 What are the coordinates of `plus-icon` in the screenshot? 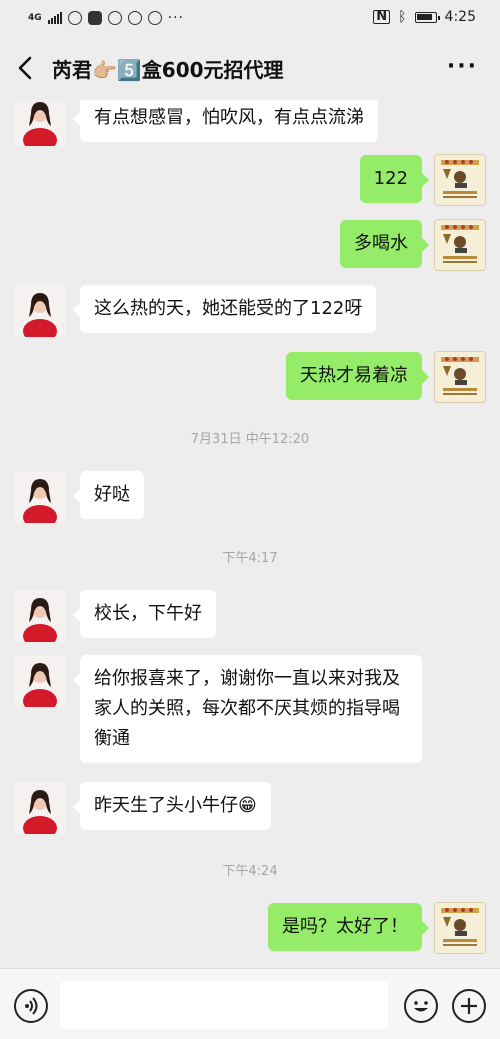 It's located at (469, 1006).